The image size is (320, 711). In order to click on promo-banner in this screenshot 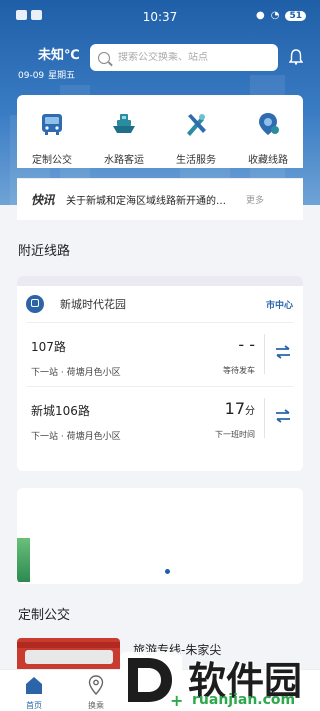, I will do `click(160, 536)`.